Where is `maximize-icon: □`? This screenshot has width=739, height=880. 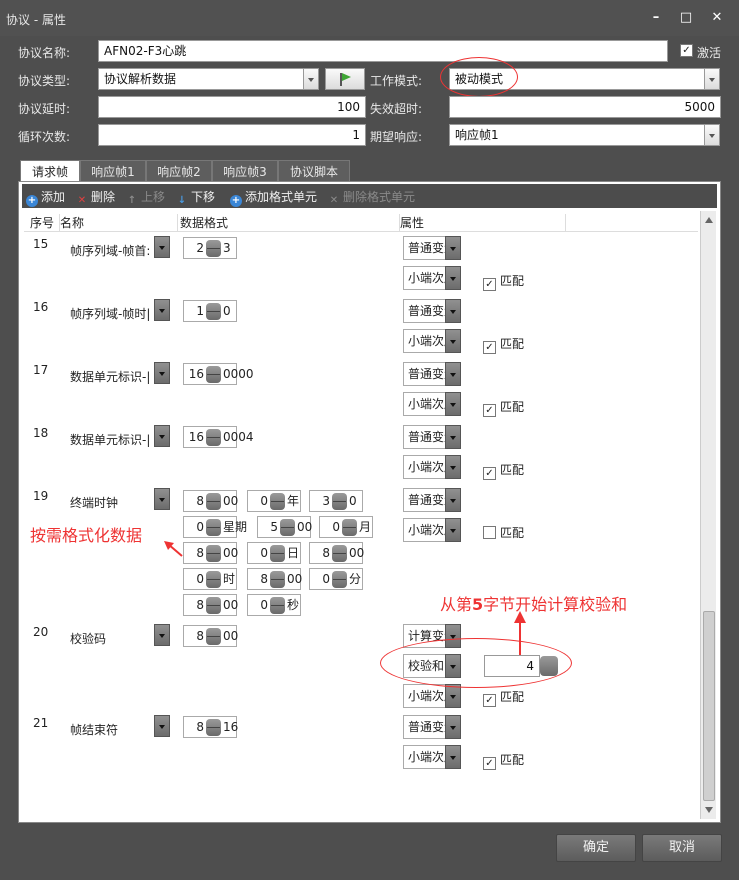 maximize-icon: □ is located at coordinates (686, 18).